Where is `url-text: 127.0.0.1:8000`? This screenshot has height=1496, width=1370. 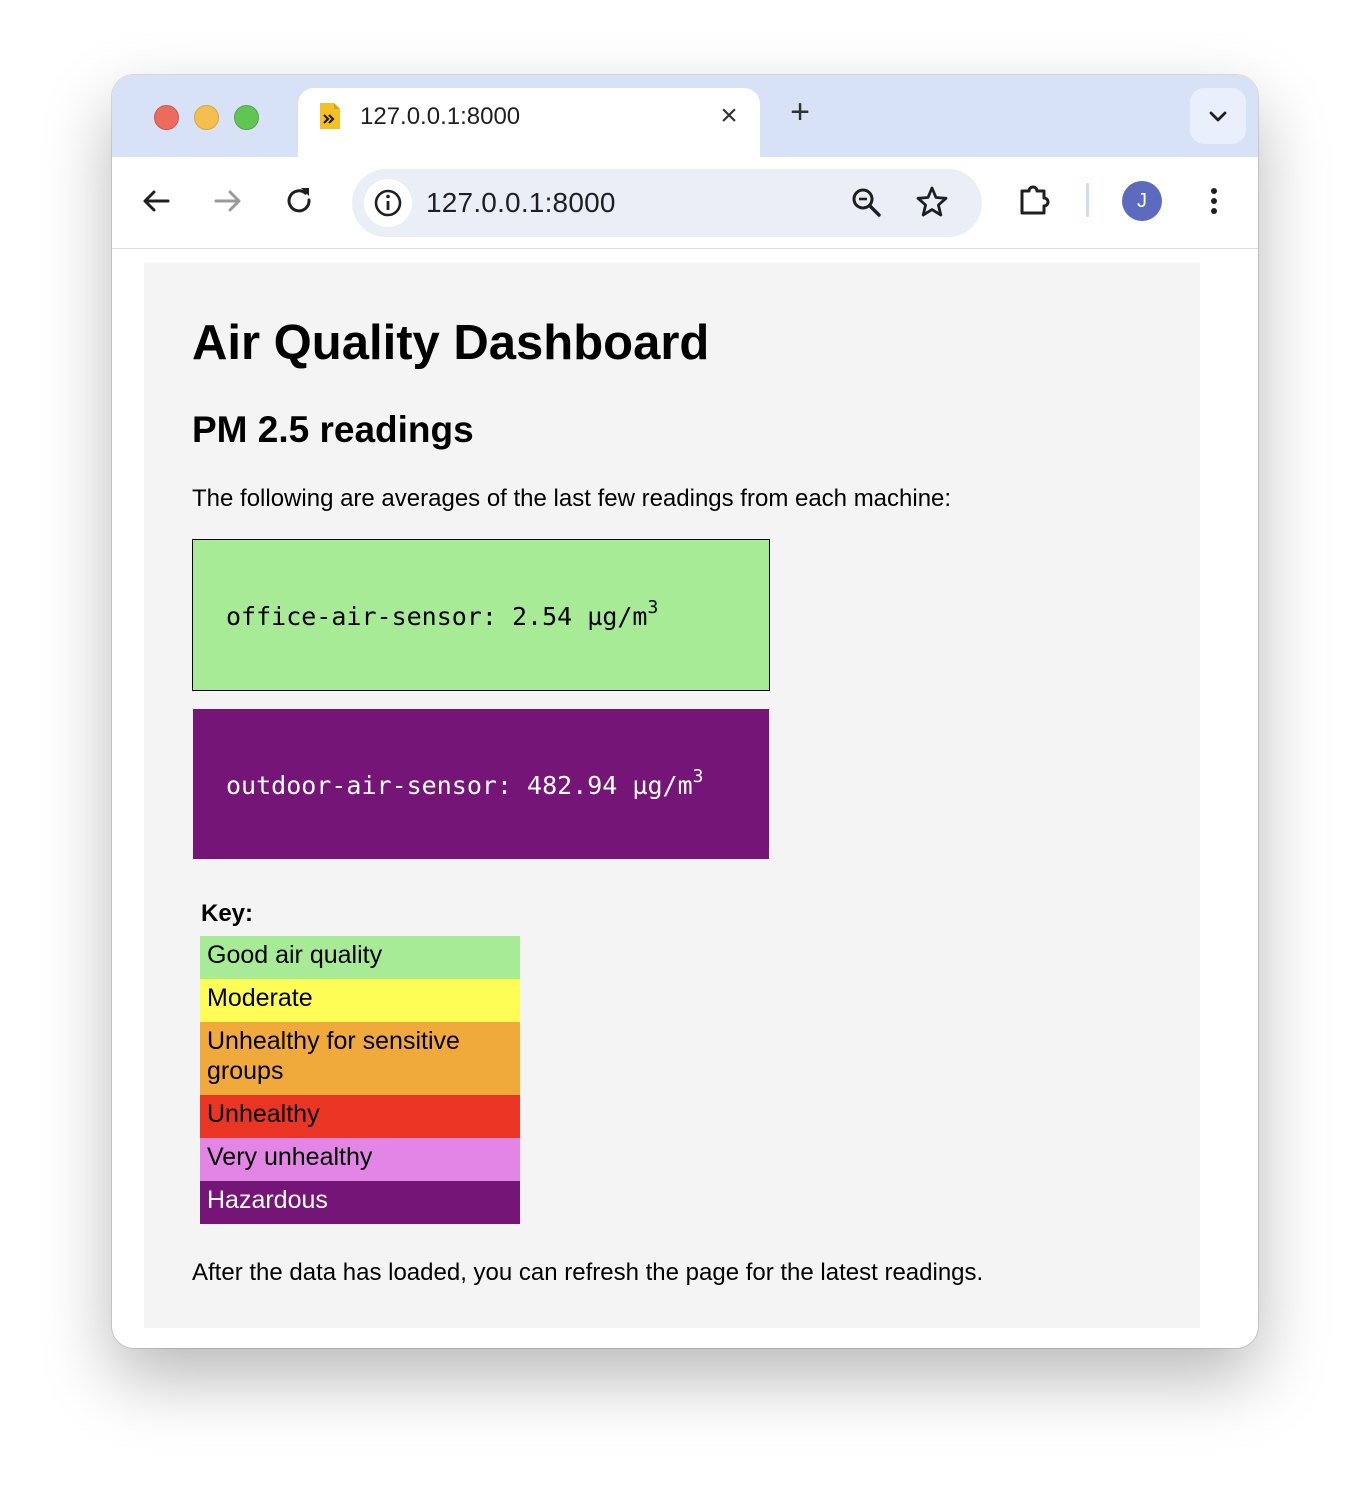
url-text: 127.0.0.1:8000 is located at coordinates (521, 203).